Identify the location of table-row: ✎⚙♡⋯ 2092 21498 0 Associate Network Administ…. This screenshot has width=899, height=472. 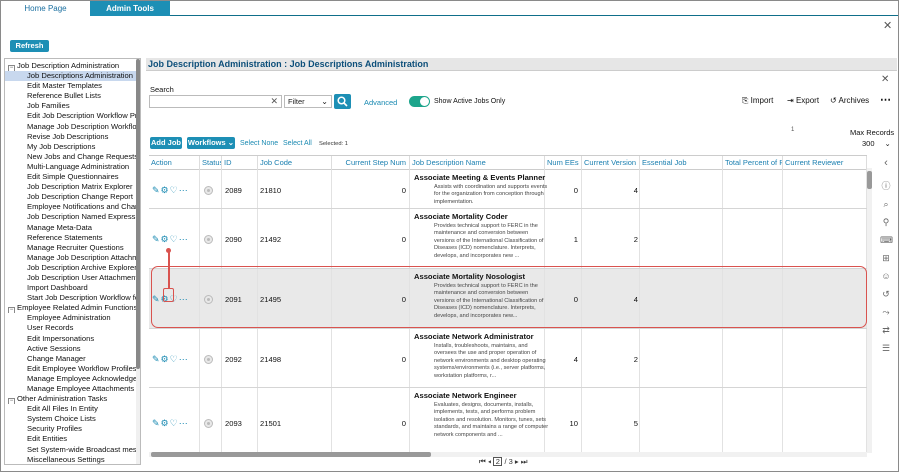
(508, 358).